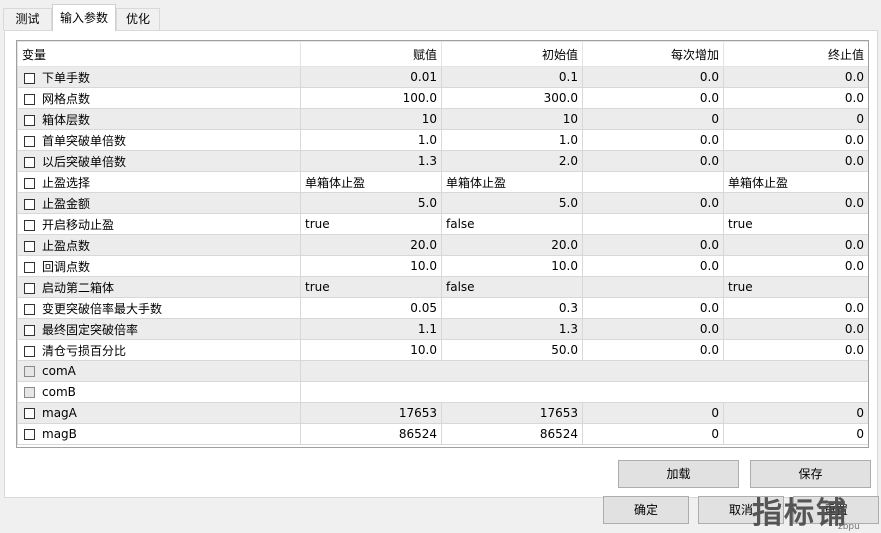  What do you see at coordinates (646, 510) in the screenshot?
I see `ok-button: 确定` at bounding box center [646, 510].